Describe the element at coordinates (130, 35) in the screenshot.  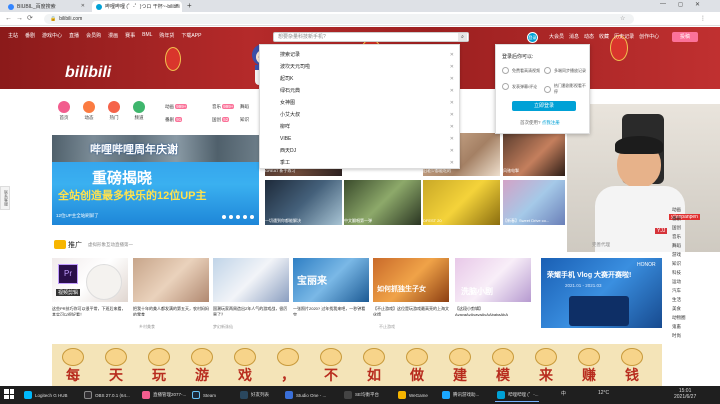
I see `nav-esports: 赛事` at that location.